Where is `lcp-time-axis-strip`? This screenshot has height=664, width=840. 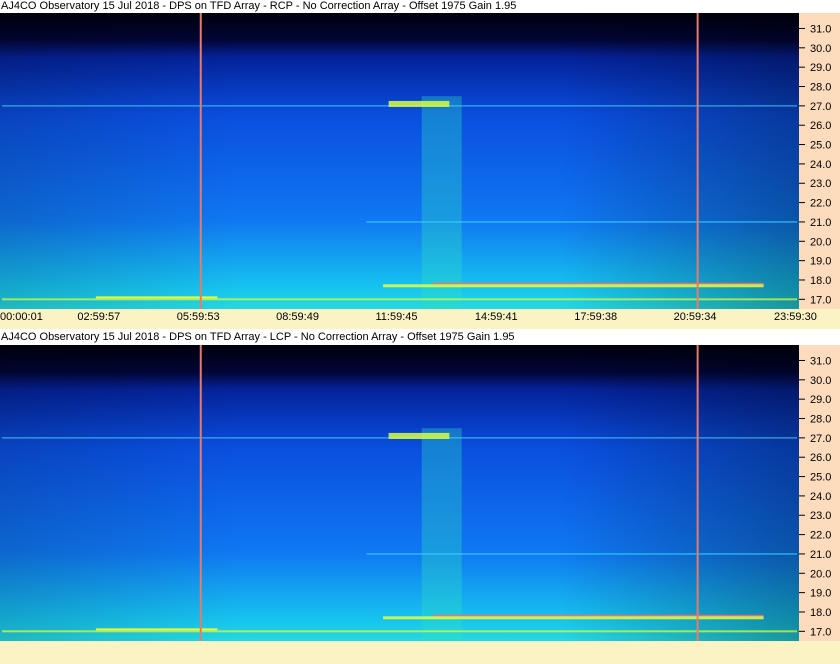
lcp-time-axis-strip is located at coordinates (420, 652).